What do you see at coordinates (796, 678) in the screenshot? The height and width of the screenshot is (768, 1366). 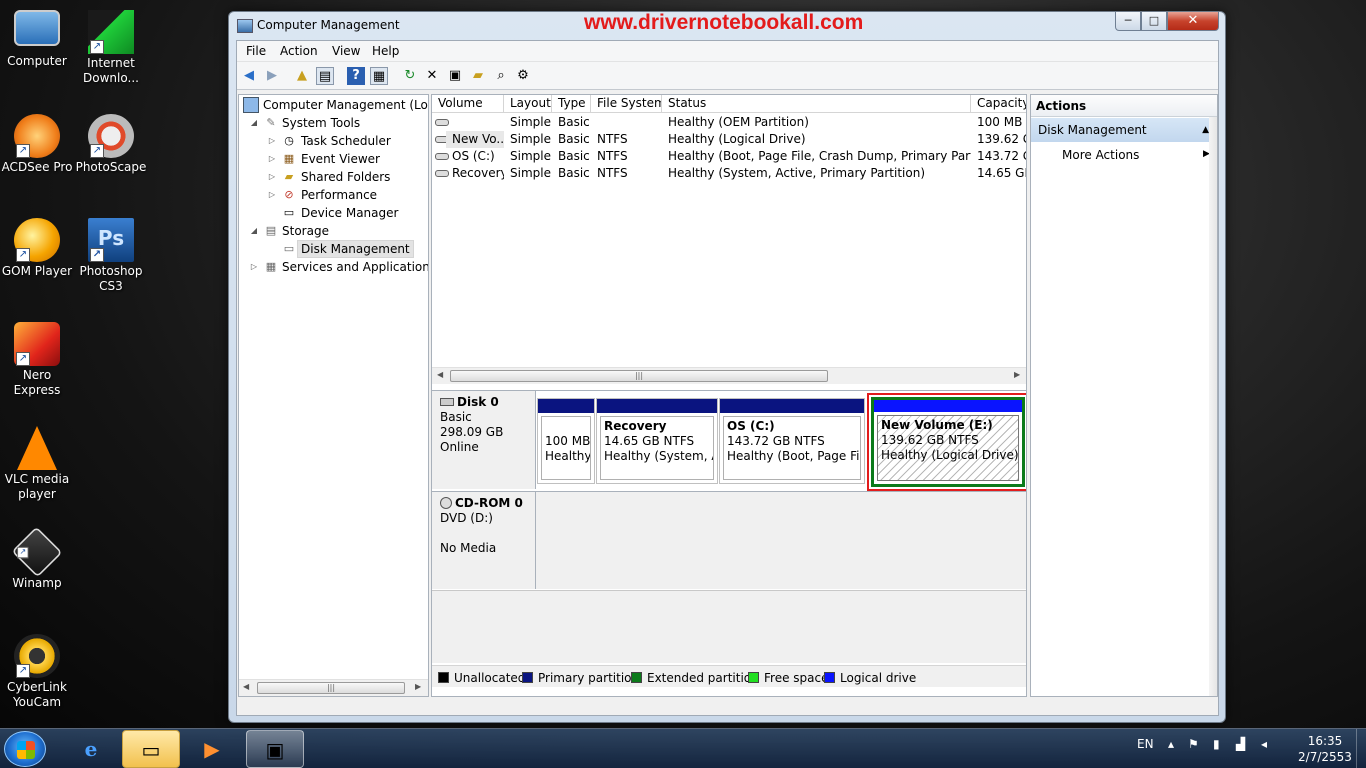 I see `legend-label: Free space` at bounding box center [796, 678].